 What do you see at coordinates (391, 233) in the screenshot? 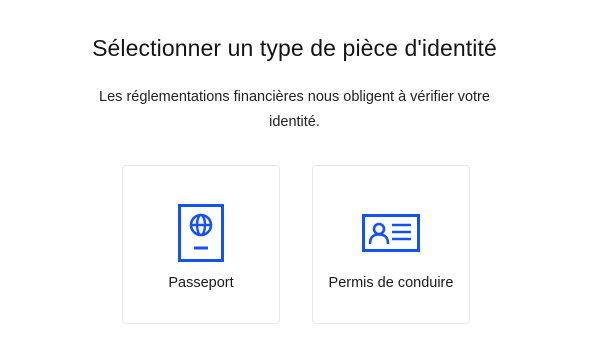
I see `id-card-icon` at bounding box center [391, 233].